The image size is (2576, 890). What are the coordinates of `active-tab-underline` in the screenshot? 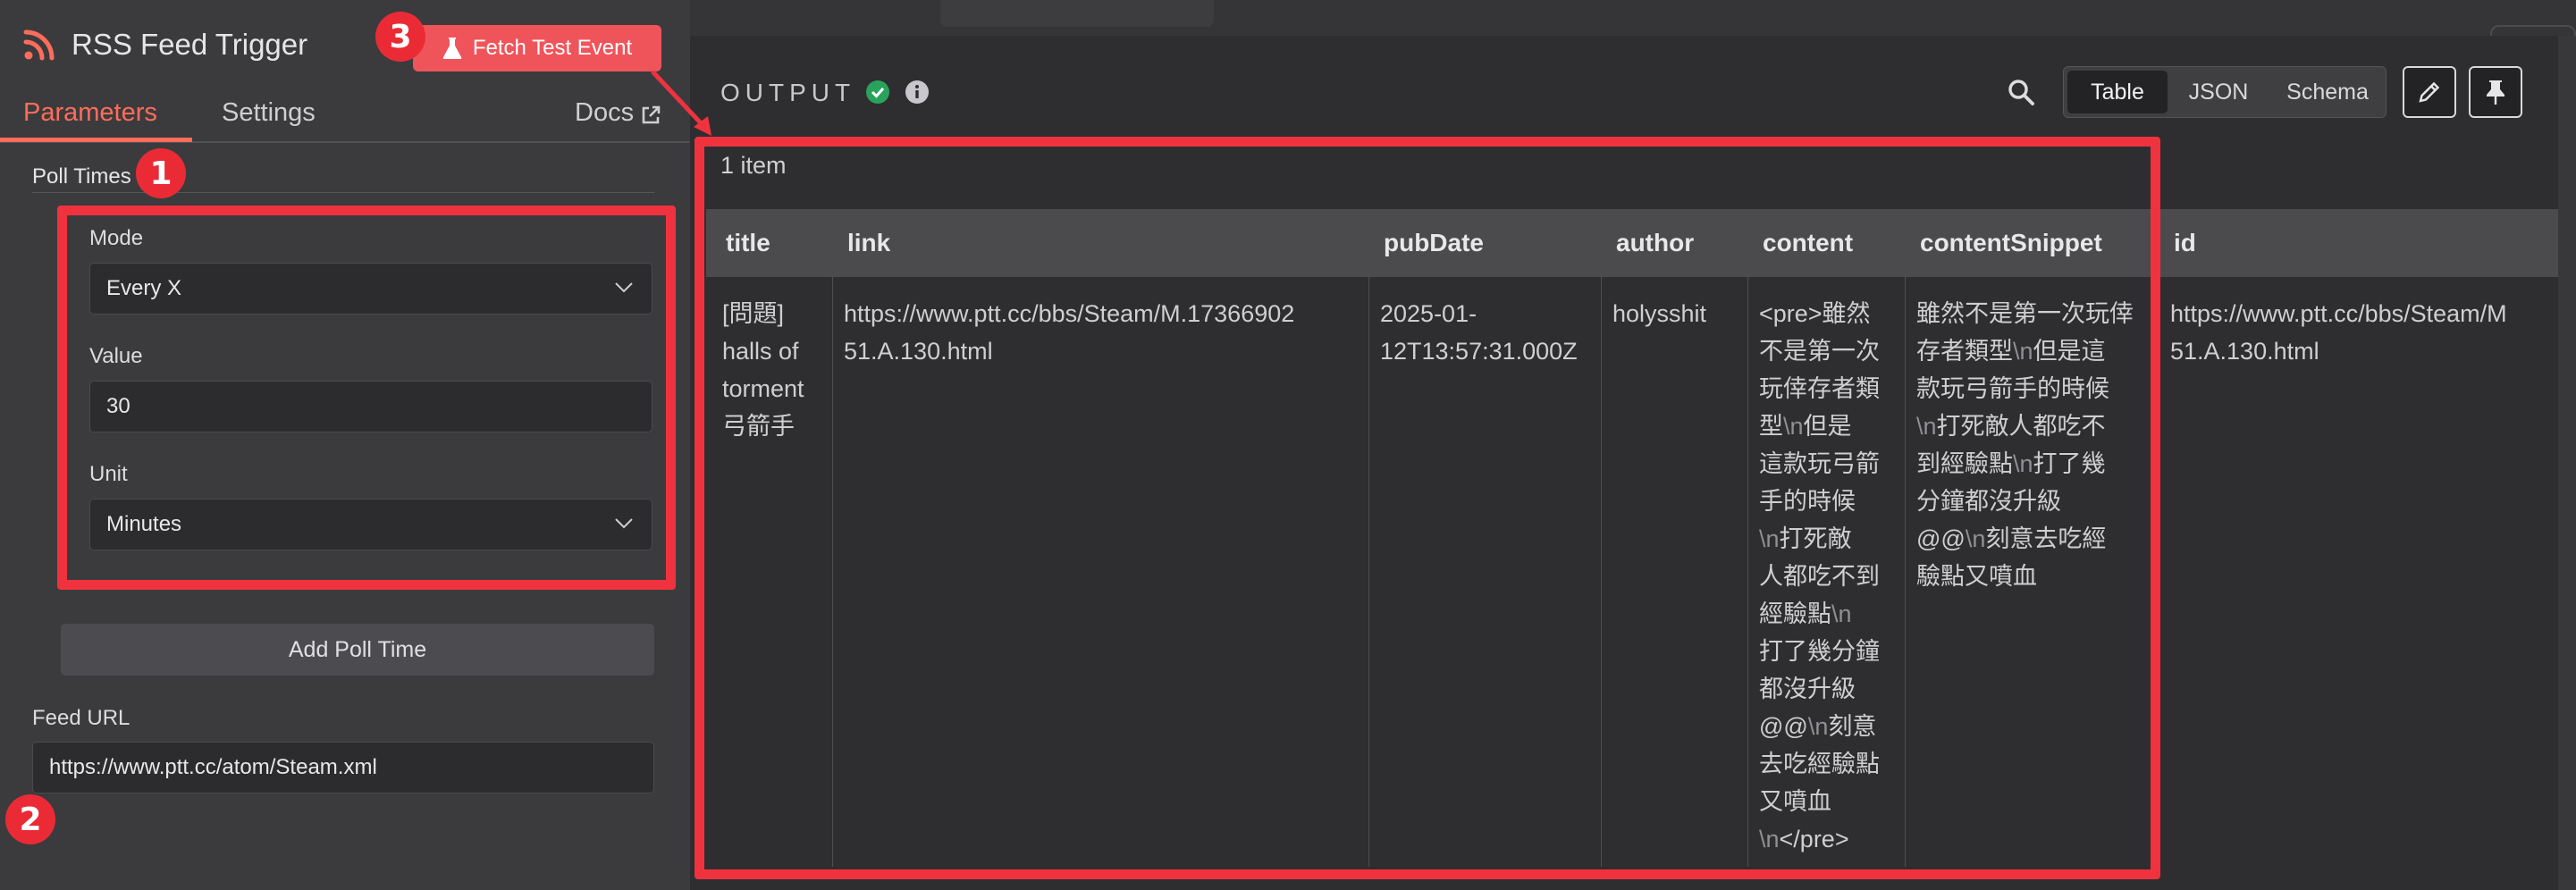 It's located at (96, 140).